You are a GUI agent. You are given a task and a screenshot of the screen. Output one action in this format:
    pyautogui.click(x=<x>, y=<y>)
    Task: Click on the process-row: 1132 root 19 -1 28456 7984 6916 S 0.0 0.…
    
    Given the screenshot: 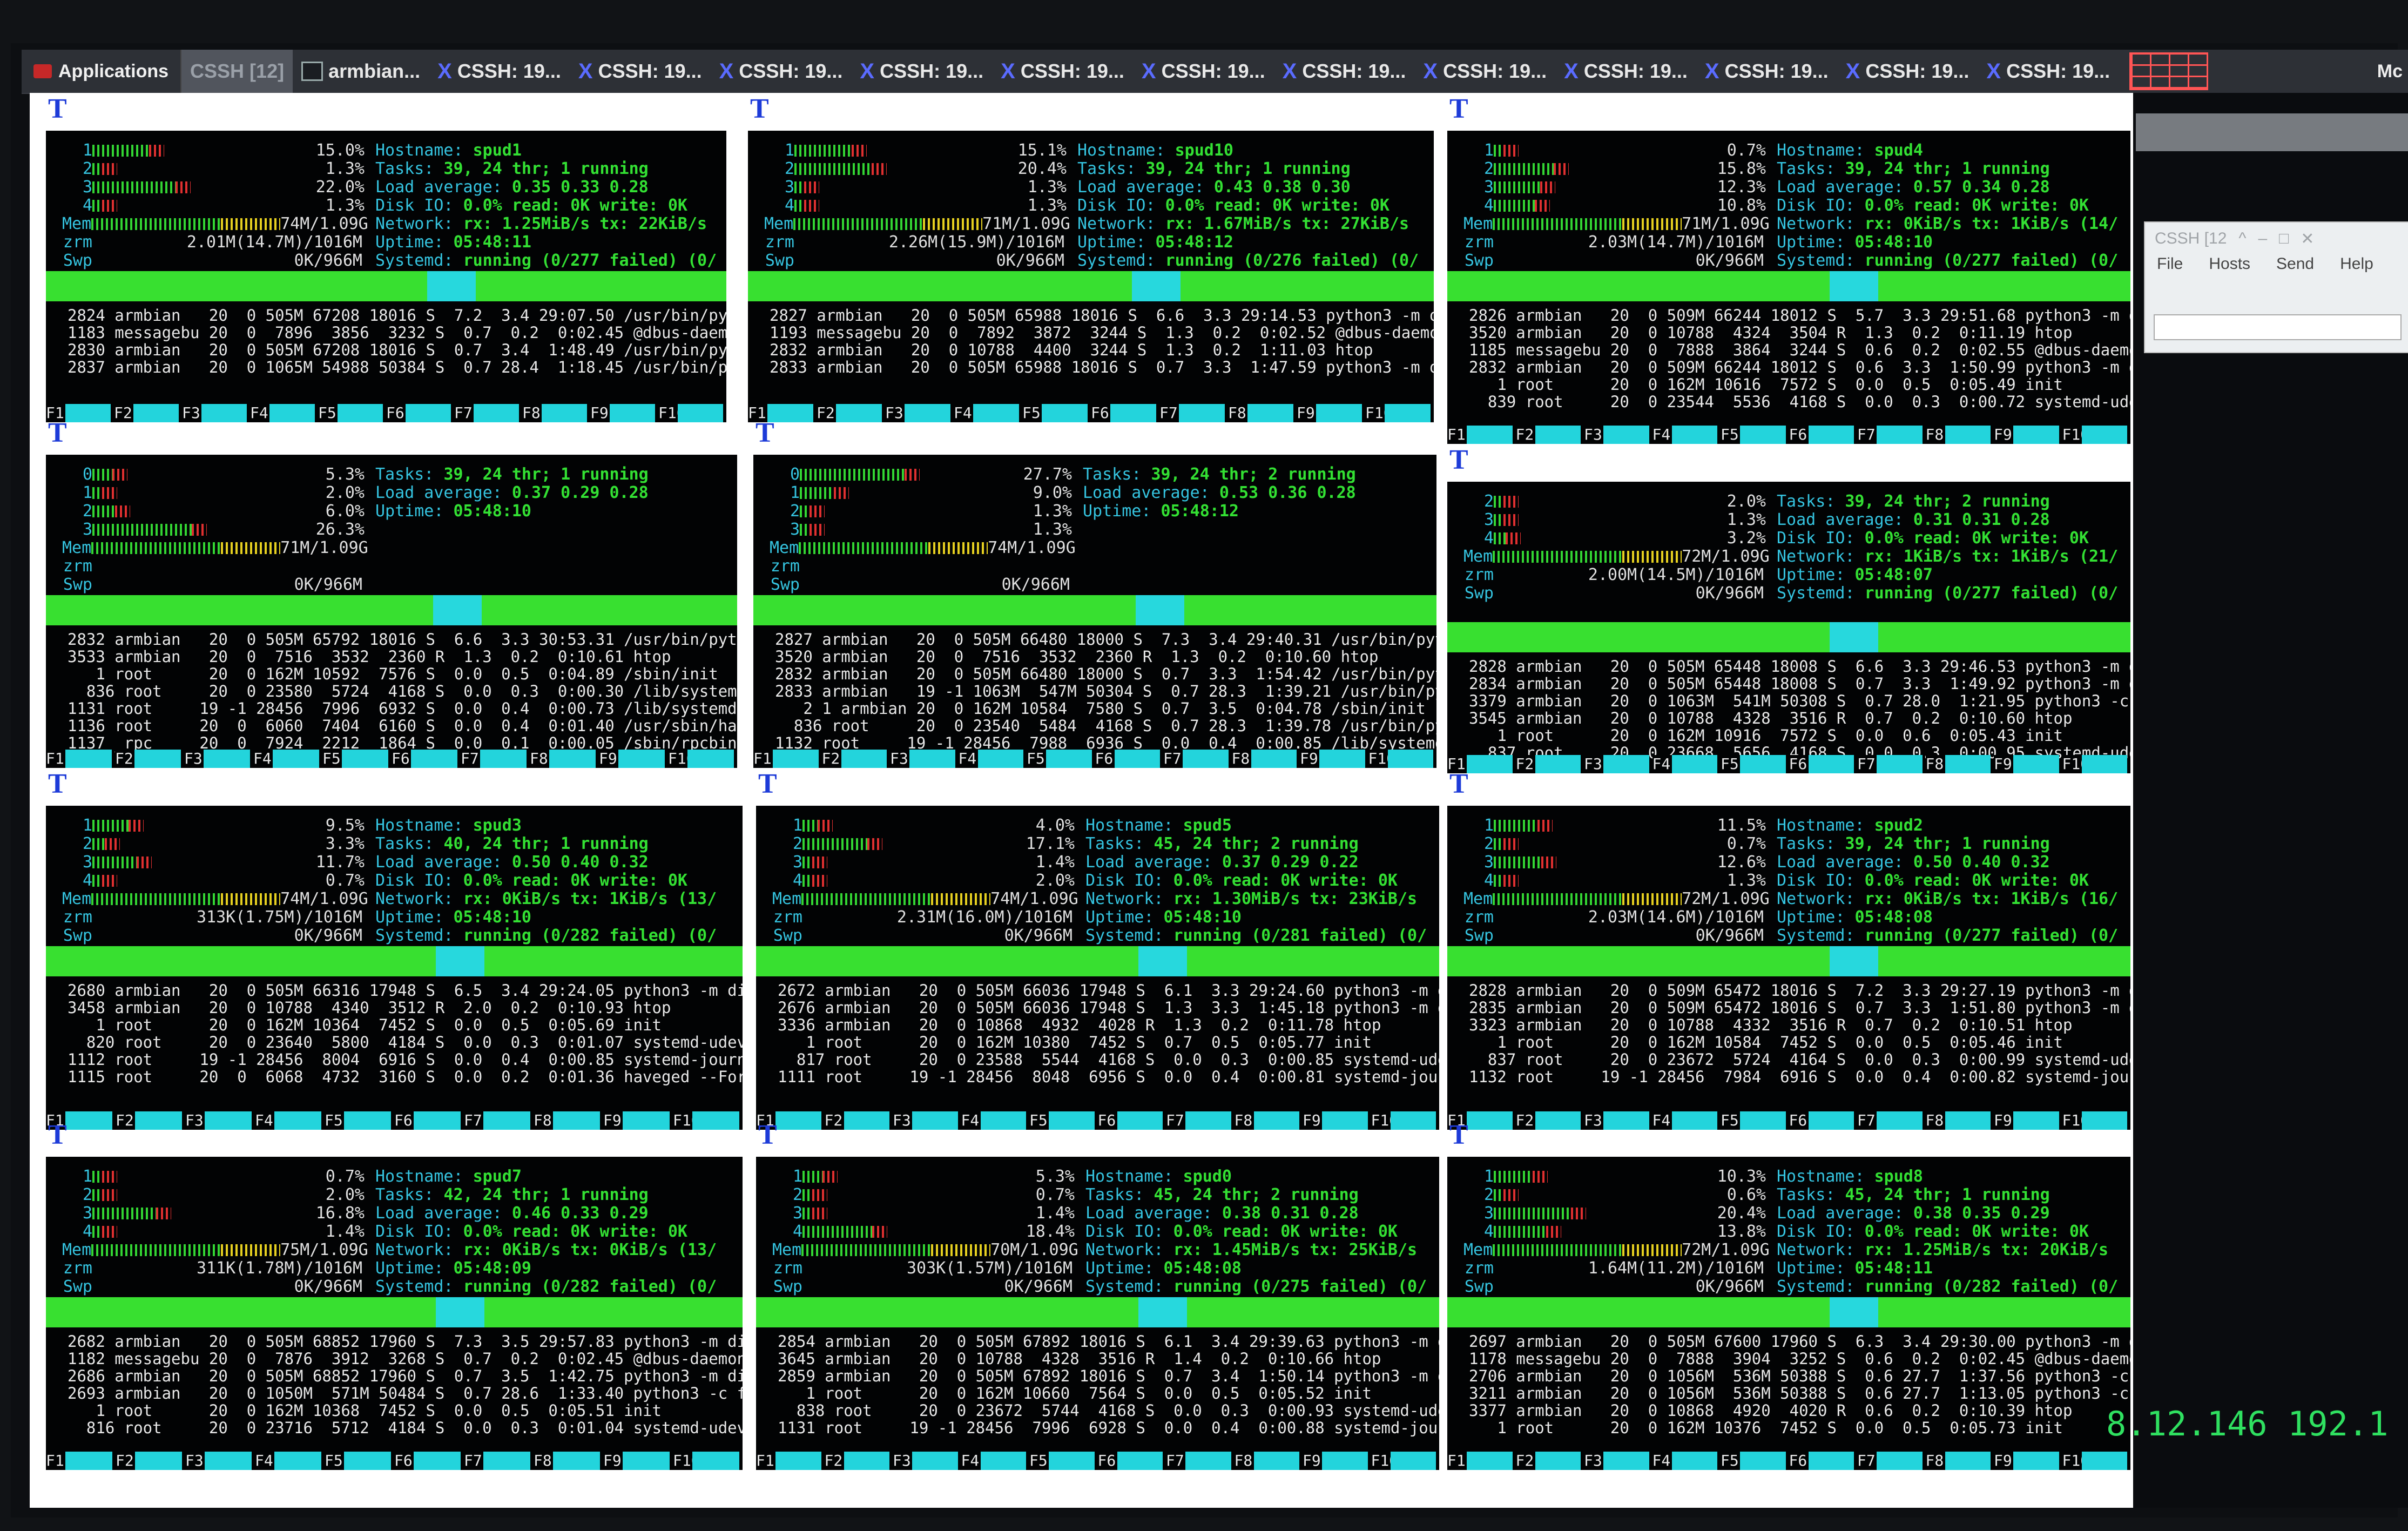 What is the action you would take?
    pyautogui.click(x=1799, y=1076)
    